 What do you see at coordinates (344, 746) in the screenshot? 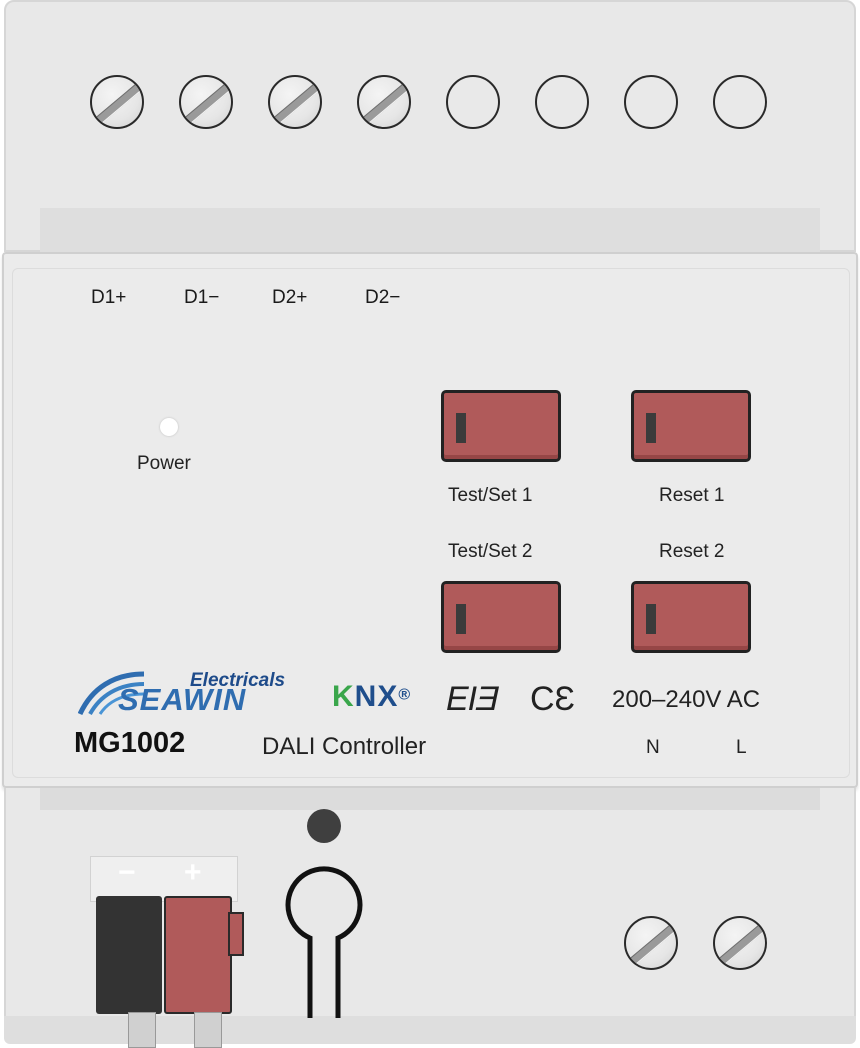
I see `product-name-label: DALI Controller` at bounding box center [344, 746].